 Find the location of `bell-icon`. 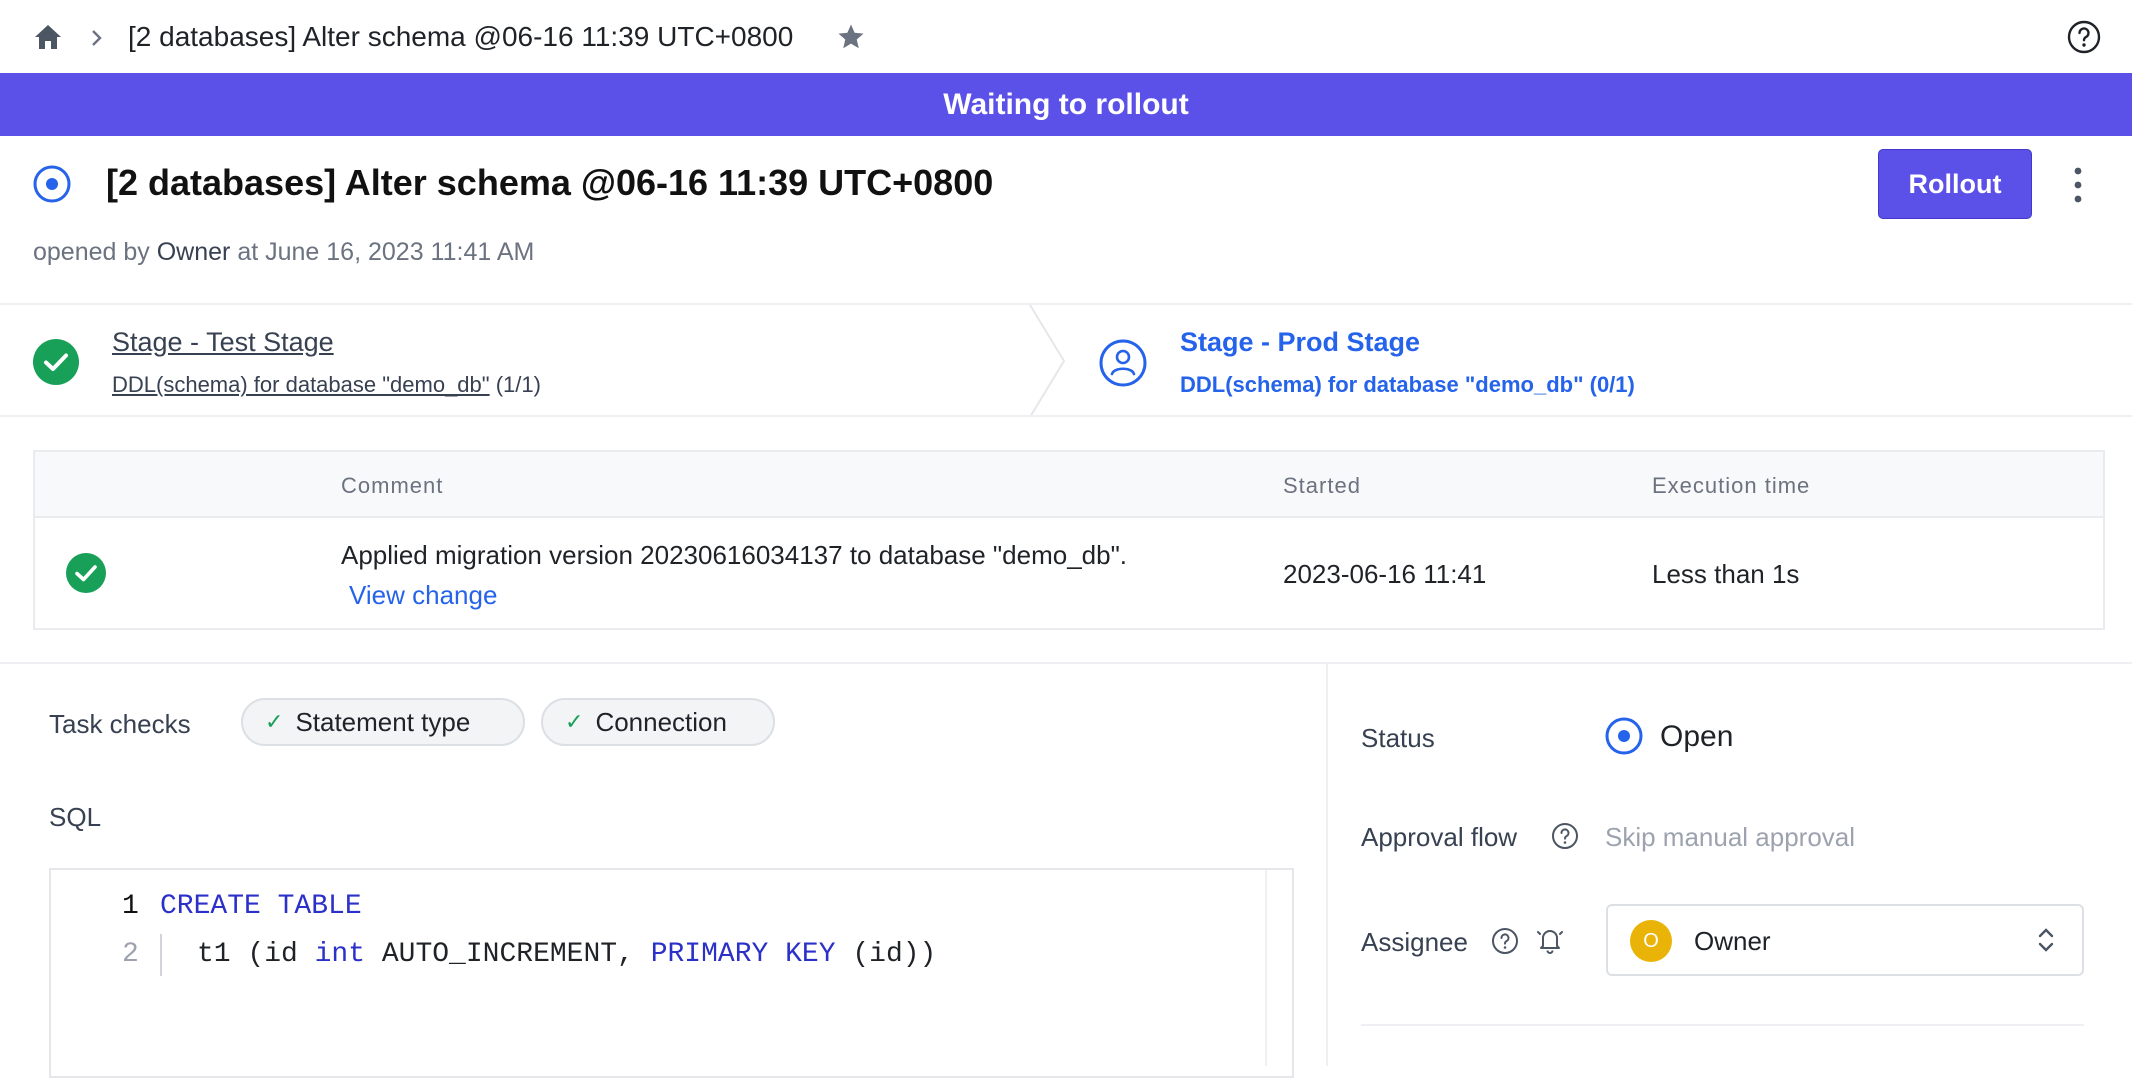

bell-icon is located at coordinates (1550, 940).